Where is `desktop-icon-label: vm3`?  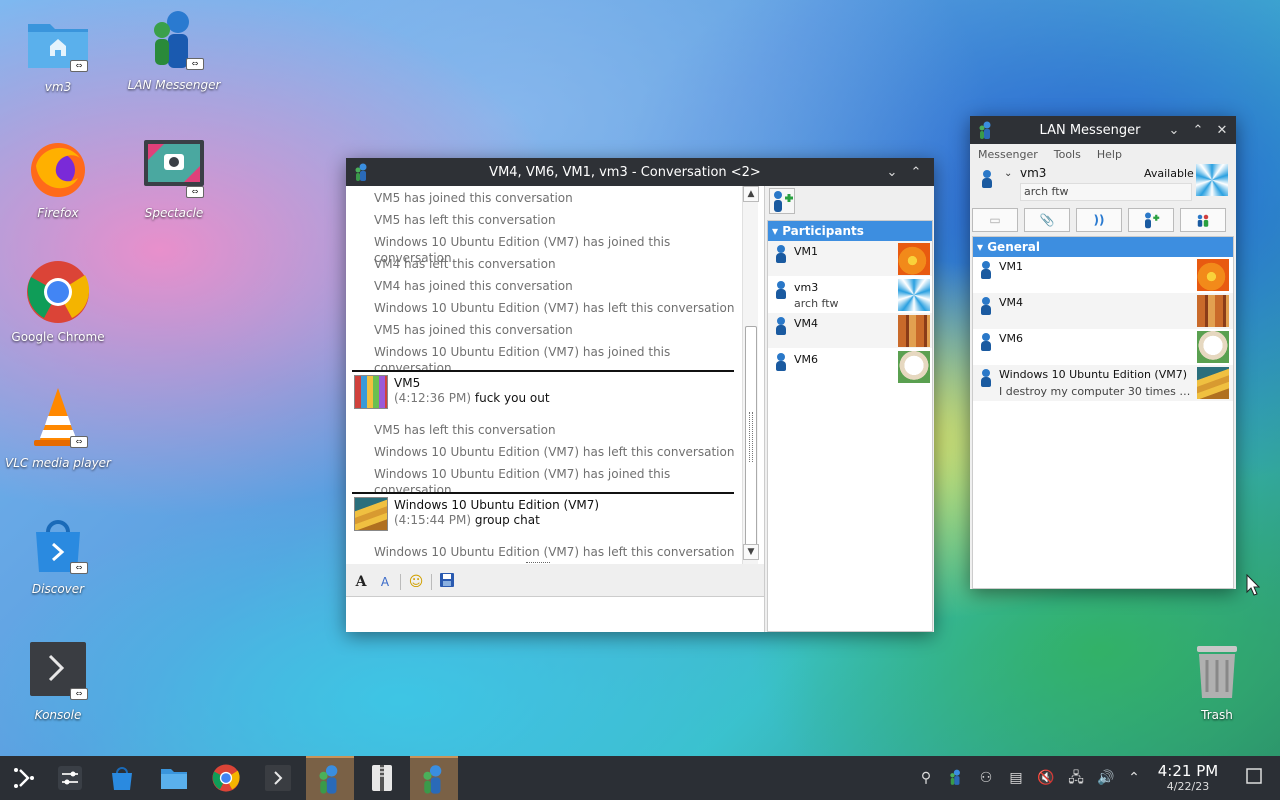 desktop-icon-label: vm3 is located at coordinates (58, 87).